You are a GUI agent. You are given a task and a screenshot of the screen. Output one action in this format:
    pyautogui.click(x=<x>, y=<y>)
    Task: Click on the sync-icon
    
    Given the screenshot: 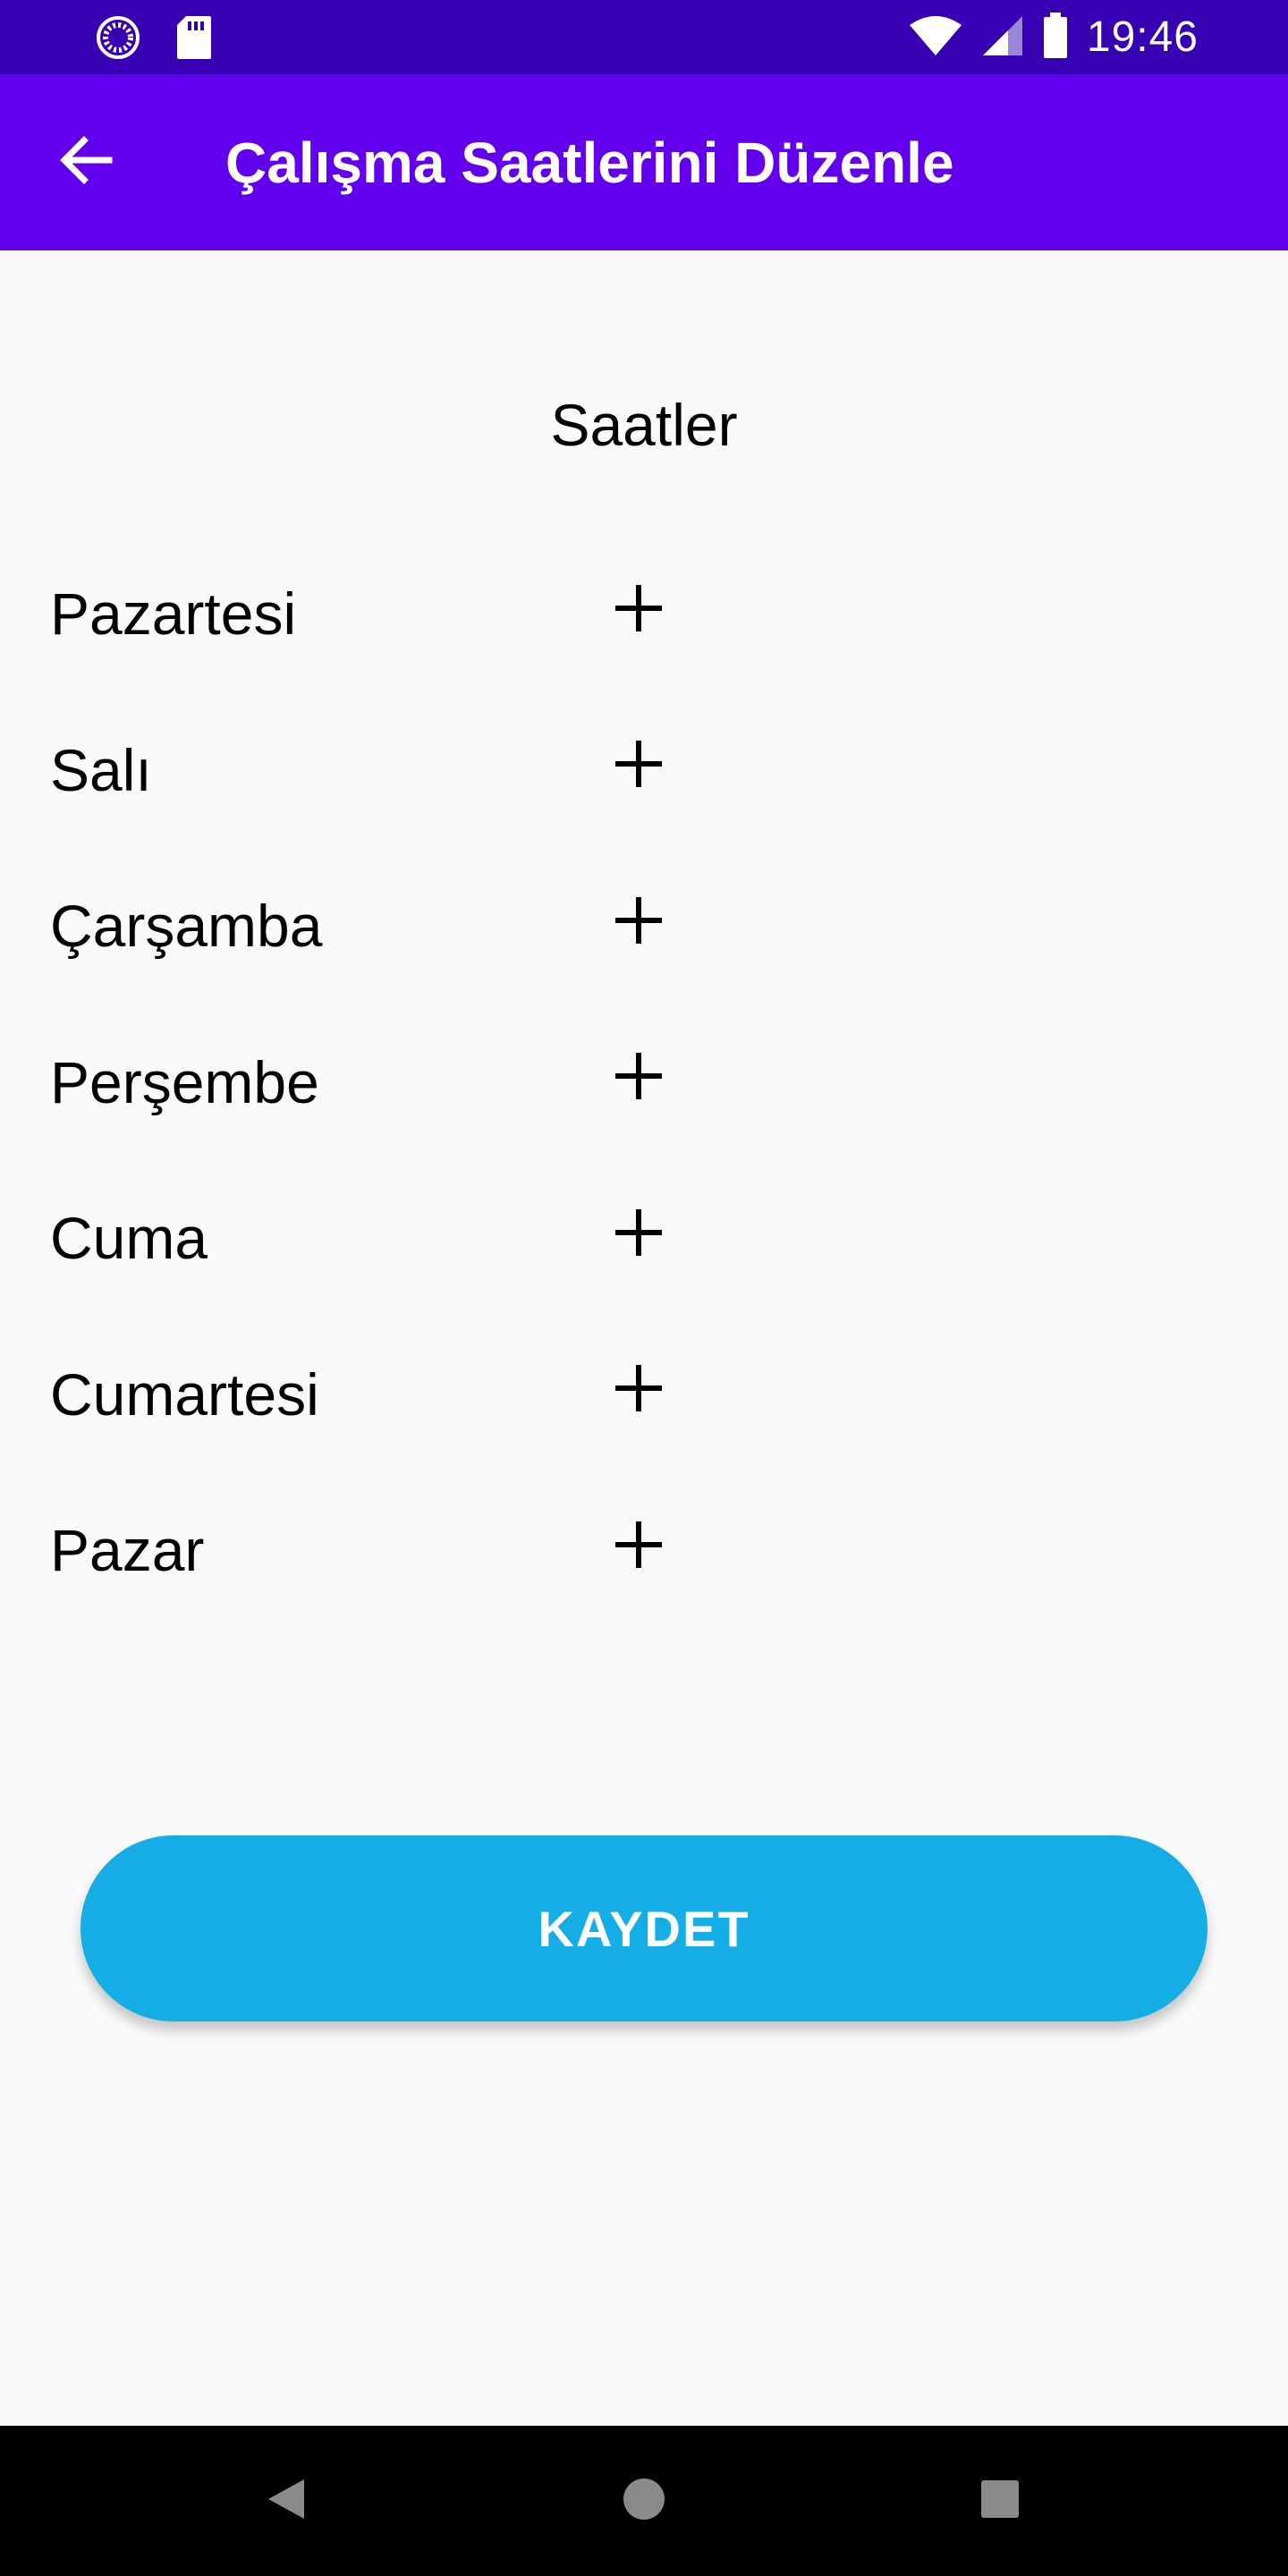 What is the action you would take?
    pyautogui.click(x=118, y=39)
    